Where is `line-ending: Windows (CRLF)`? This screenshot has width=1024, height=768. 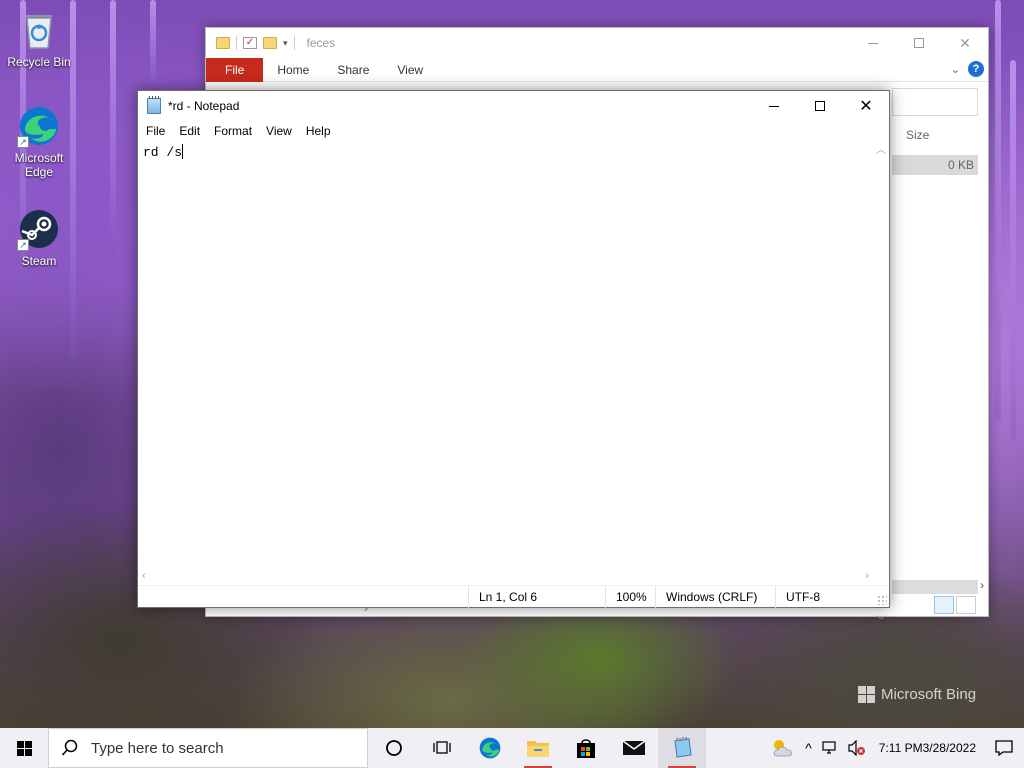
line-ending: Windows (CRLF) is located at coordinates (715, 596).